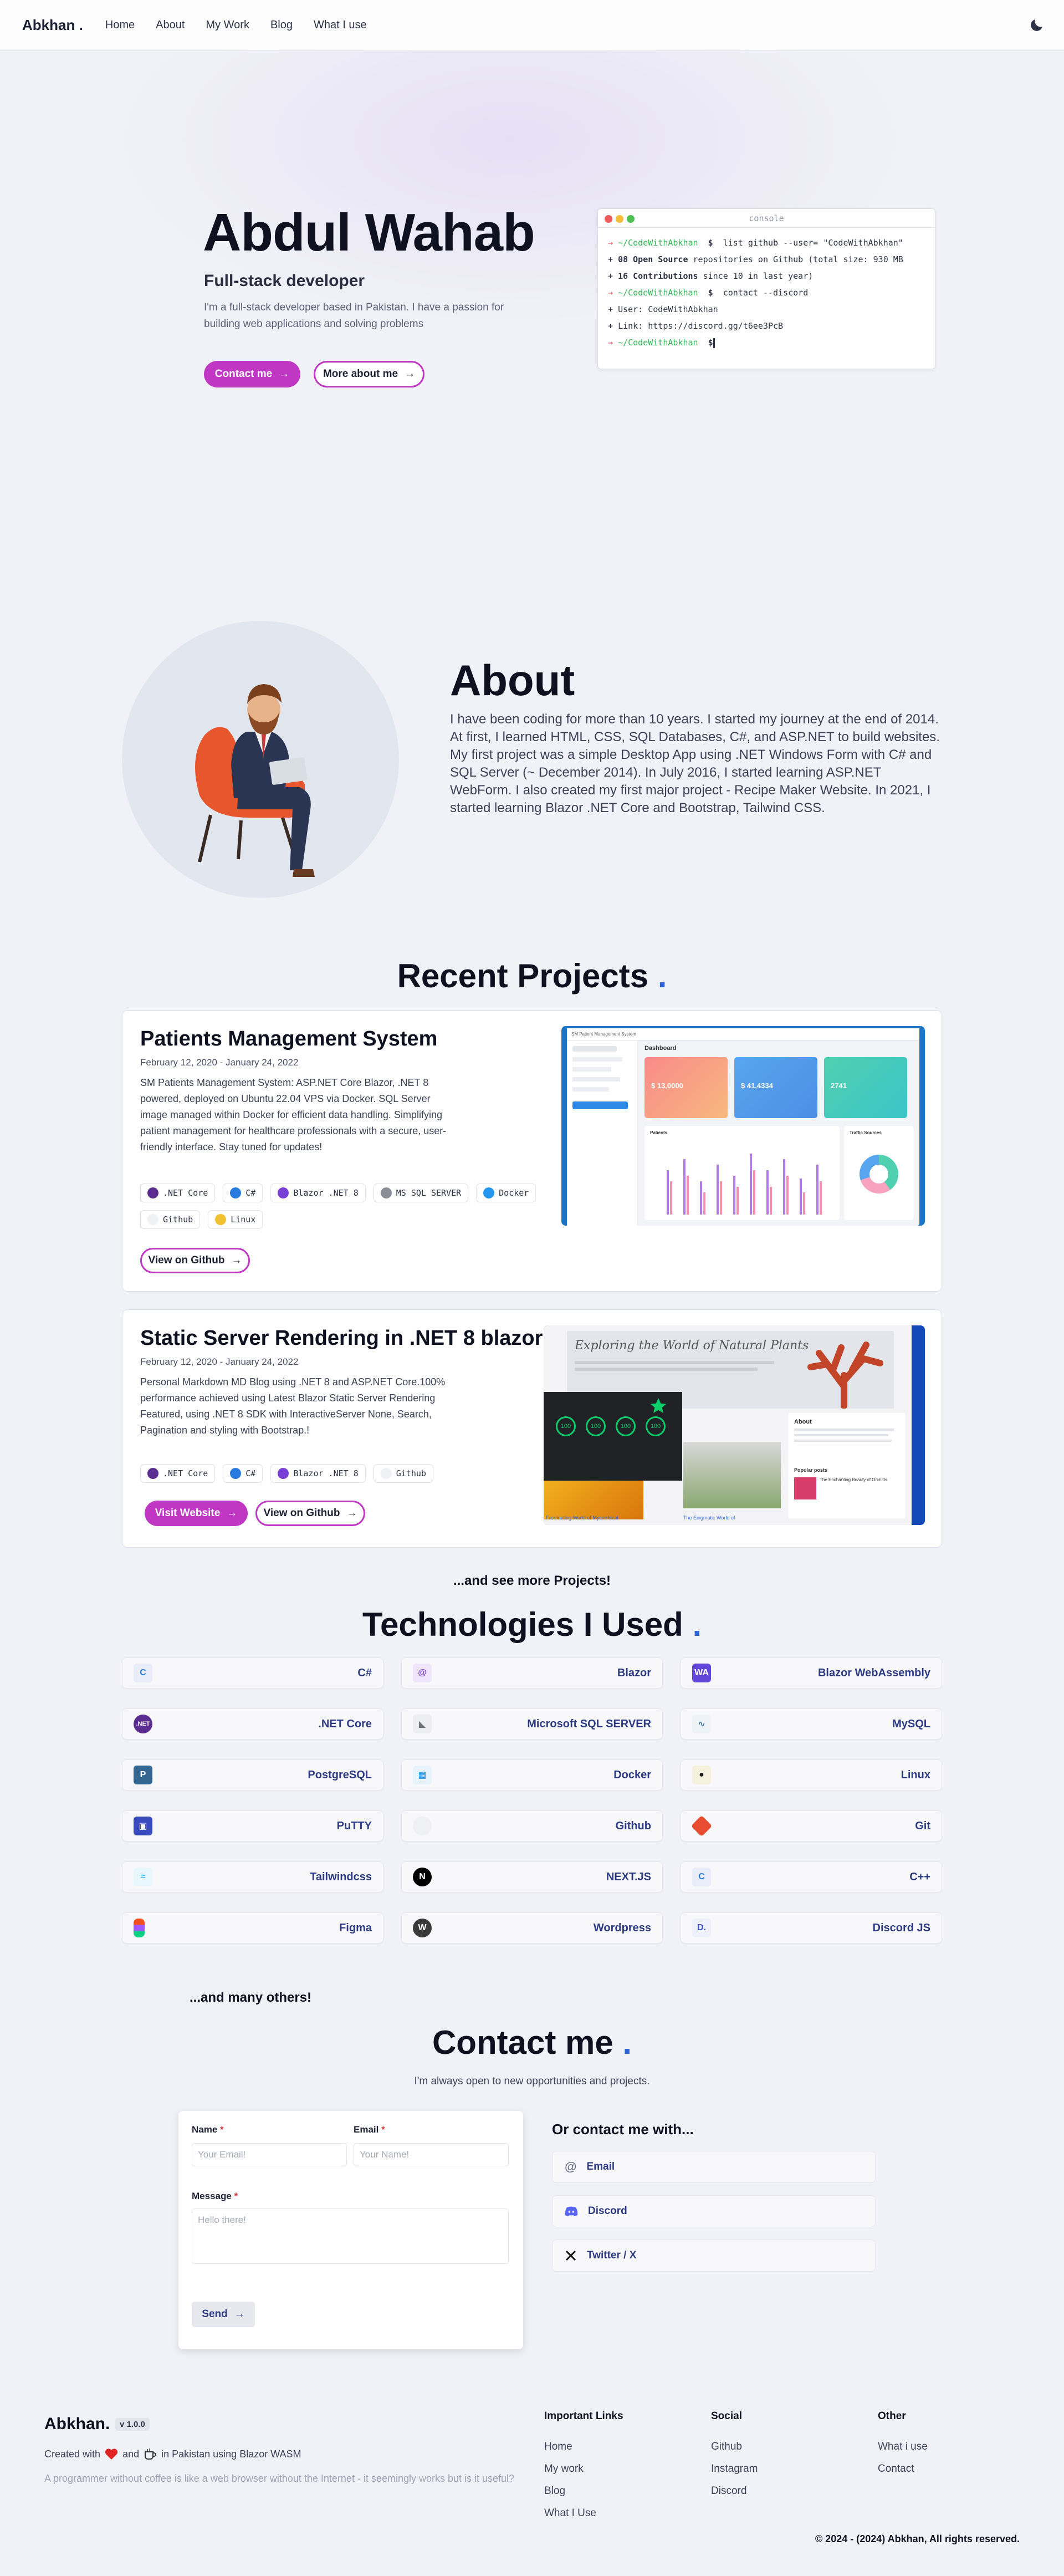  I want to click on footer-brand: Abkhan., so click(77, 2424).